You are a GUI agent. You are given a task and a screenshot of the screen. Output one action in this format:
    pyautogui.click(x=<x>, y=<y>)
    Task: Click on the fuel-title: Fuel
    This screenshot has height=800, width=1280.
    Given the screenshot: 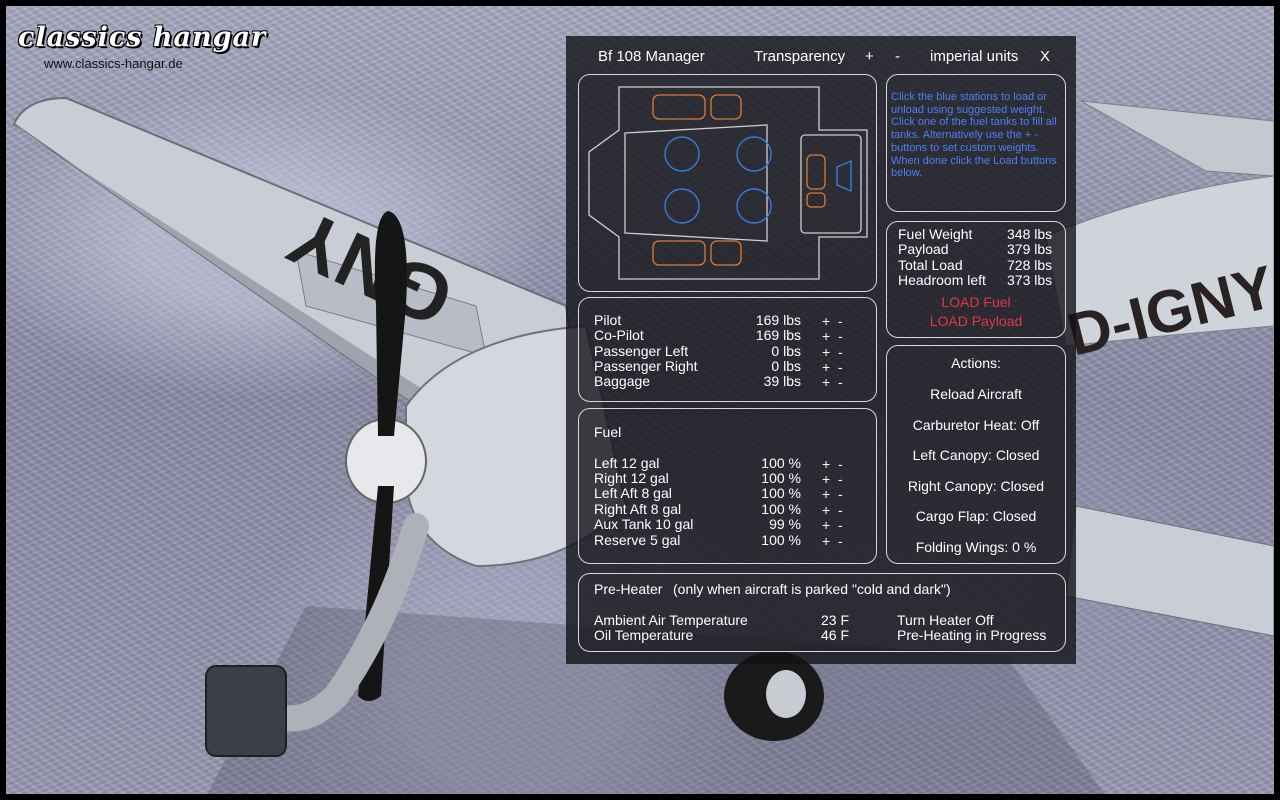 What is the action you would take?
    pyautogui.click(x=608, y=432)
    